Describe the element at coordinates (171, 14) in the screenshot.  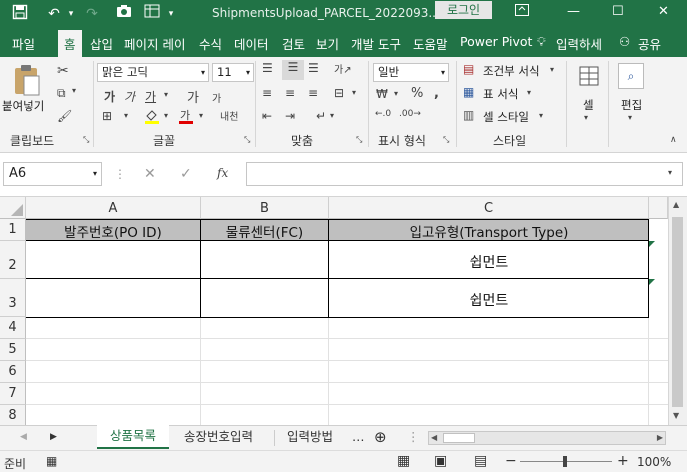
I see `customize-toolbar-icon: ▾` at that location.